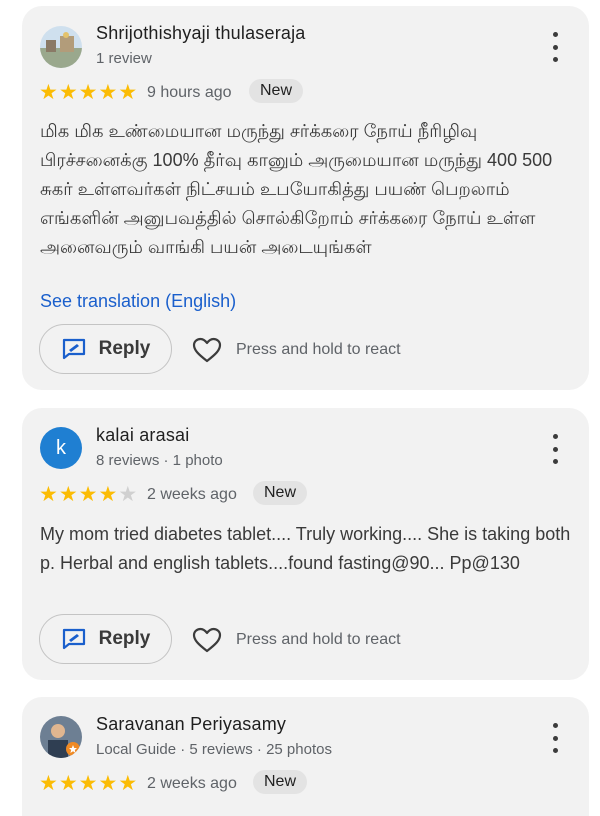  I want to click on reviewer-meta: 8 reviews · 1 photo, so click(159, 460).